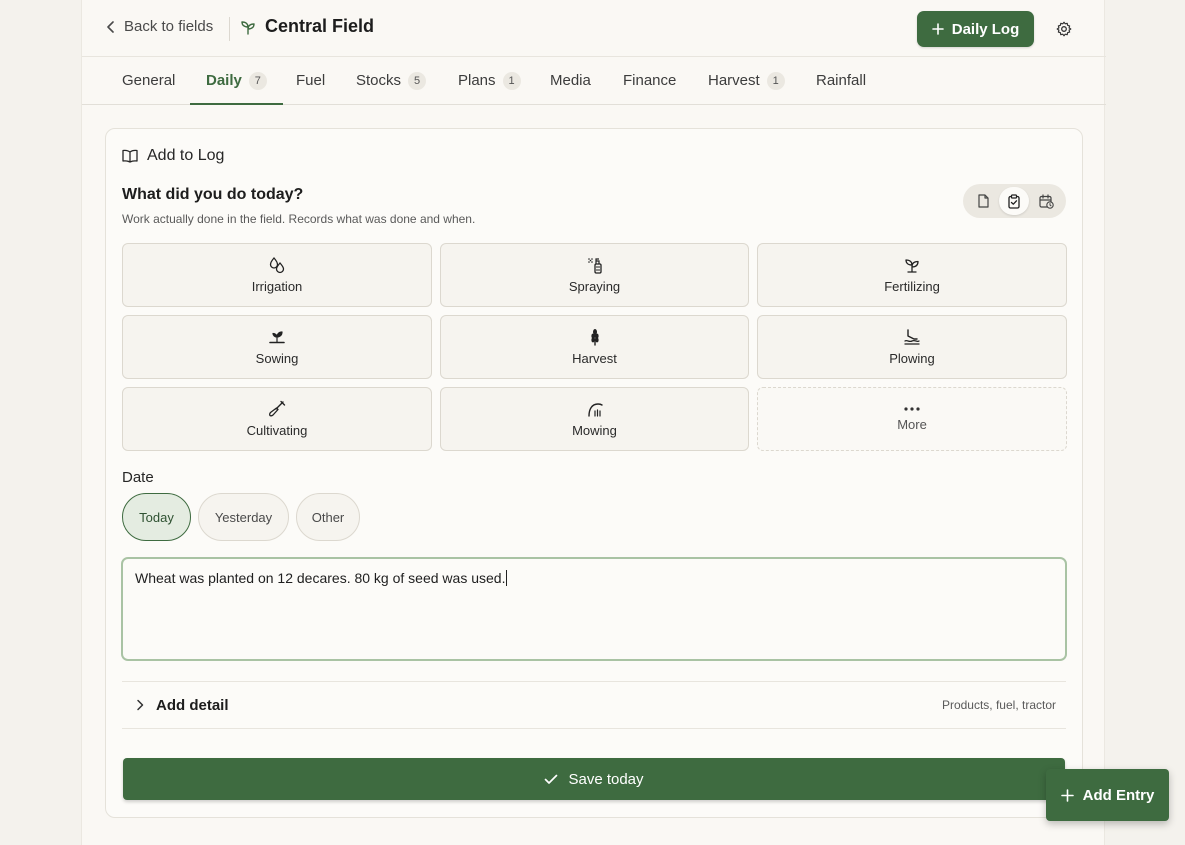  What do you see at coordinates (594, 358) in the screenshot?
I see `activity-label: Harvest` at bounding box center [594, 358].